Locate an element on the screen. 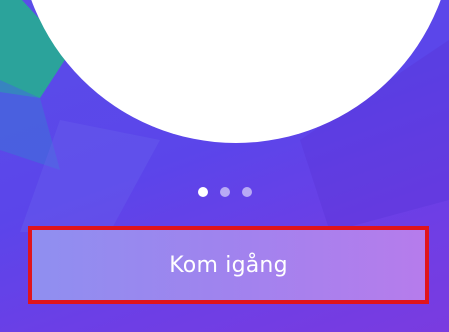 This screenshot has height=332, width=449. get-started-label: Kom igång is located at coordinates (228, 265).